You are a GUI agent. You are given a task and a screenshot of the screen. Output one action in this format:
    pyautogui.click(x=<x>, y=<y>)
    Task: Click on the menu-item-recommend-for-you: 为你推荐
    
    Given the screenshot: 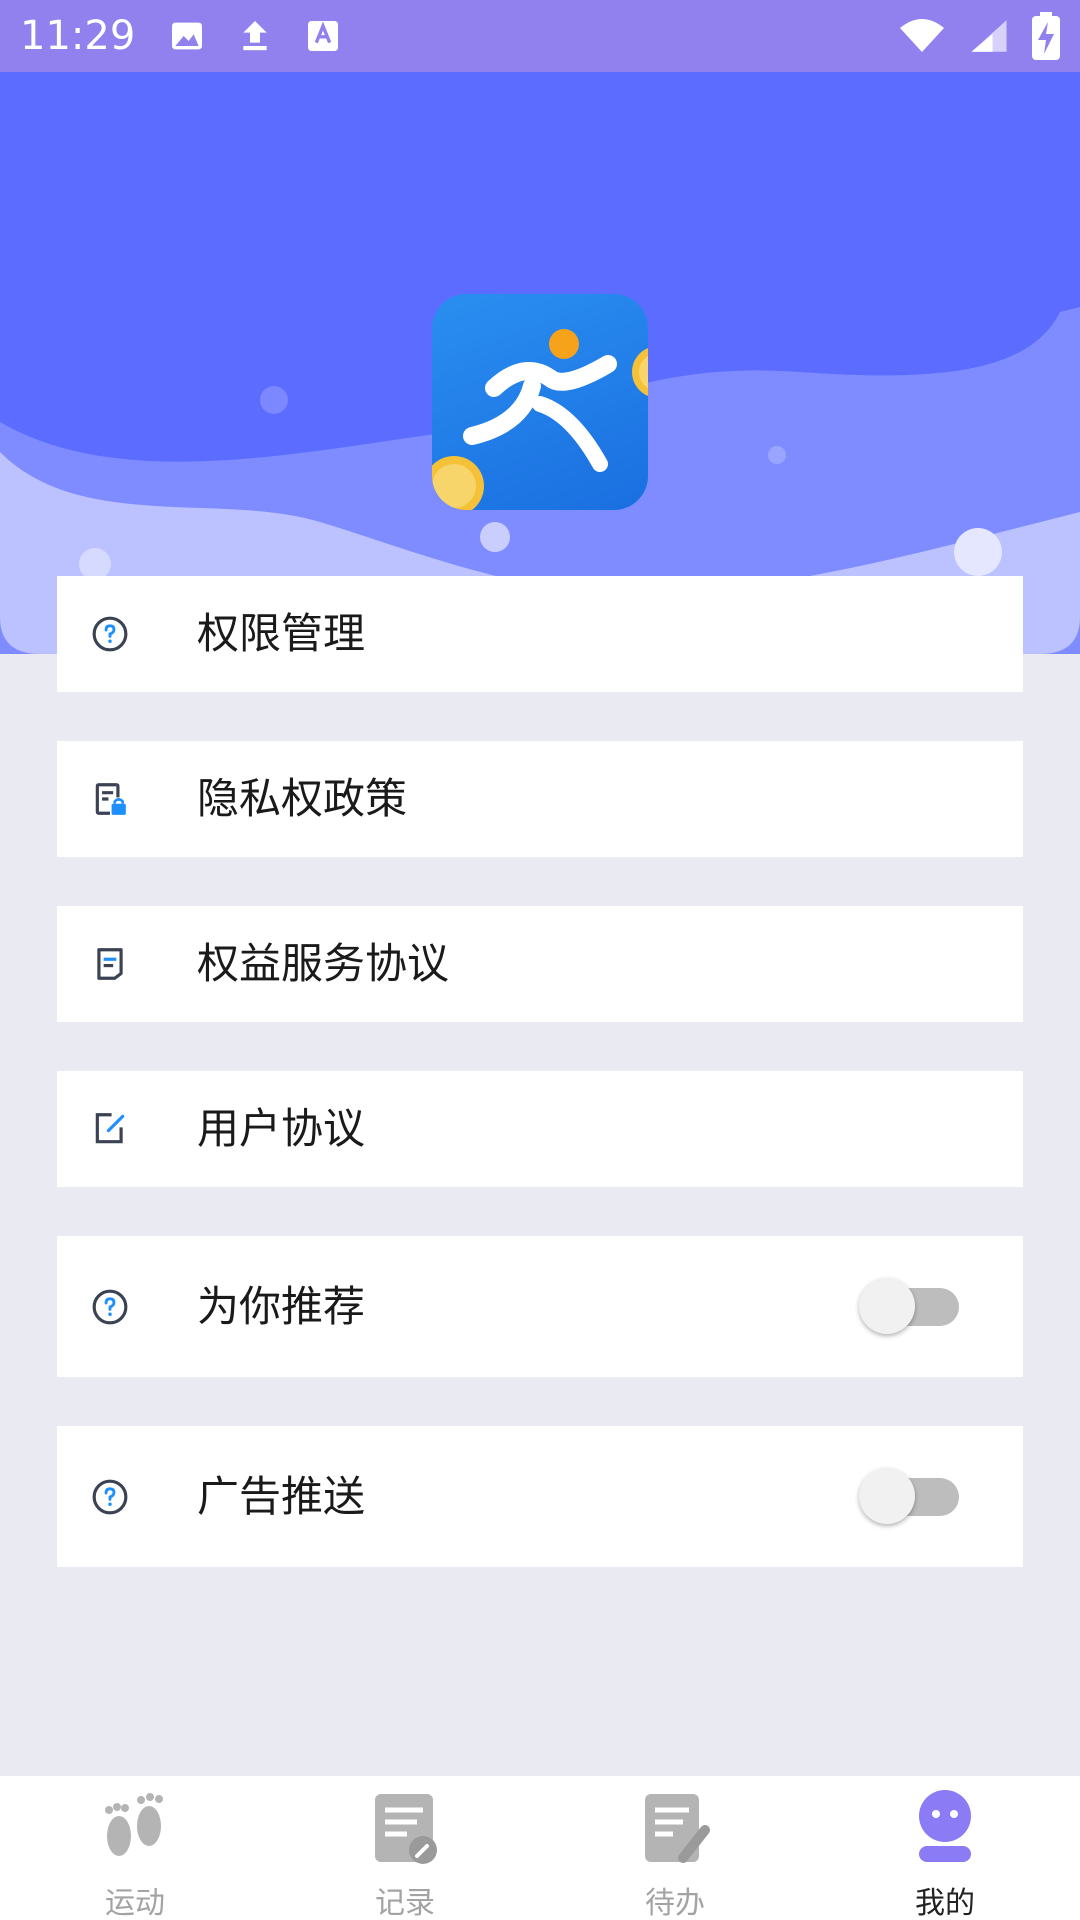 What is the action you would take?
    pyautogui.click(x=540, y=1306)
    